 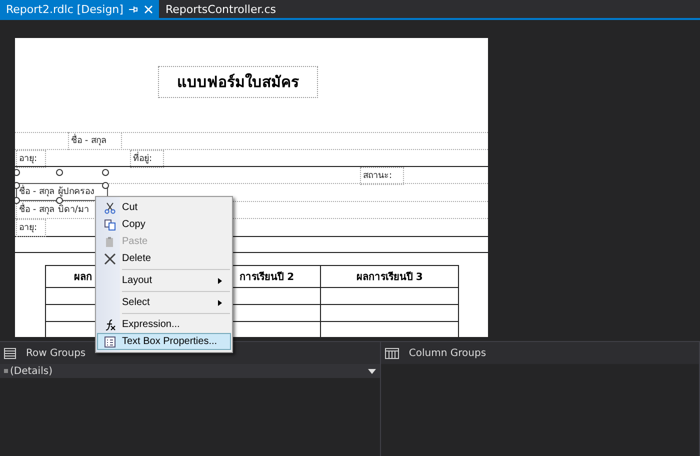 What do you see at coordinates (391, 353) in the screenshot?
I see `columns-icon` at bounding box center [391, 353].